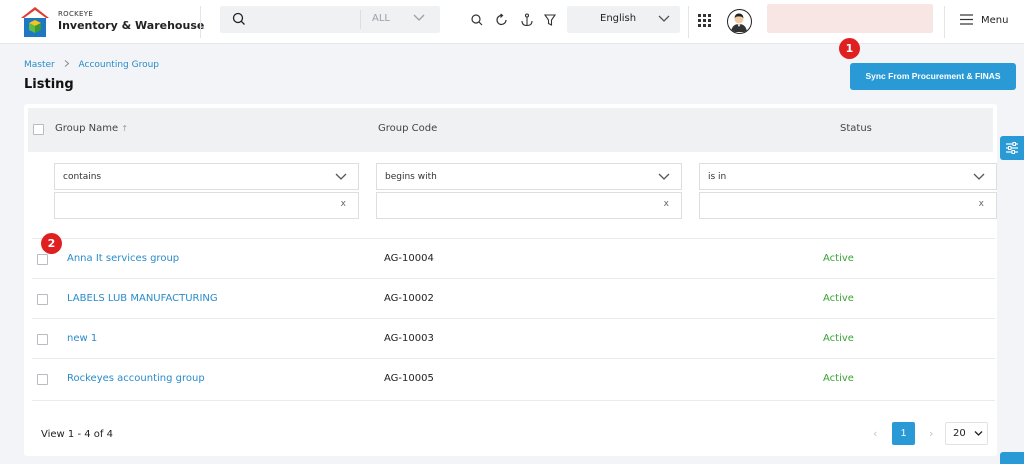 This screenshot has width=1024, height=464. What do you see at coordinates (1012, 458) in the screenshot?
I see `scroll-top-tab` at bounding box center [1012, 458].